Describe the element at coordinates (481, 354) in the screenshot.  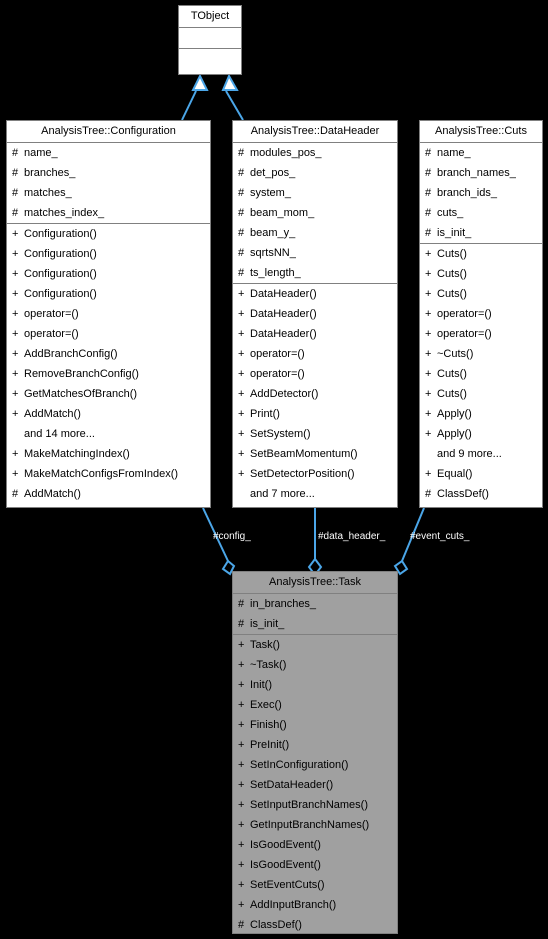
I see `method-row-cuts-5: + ~Cuts()` at that location.